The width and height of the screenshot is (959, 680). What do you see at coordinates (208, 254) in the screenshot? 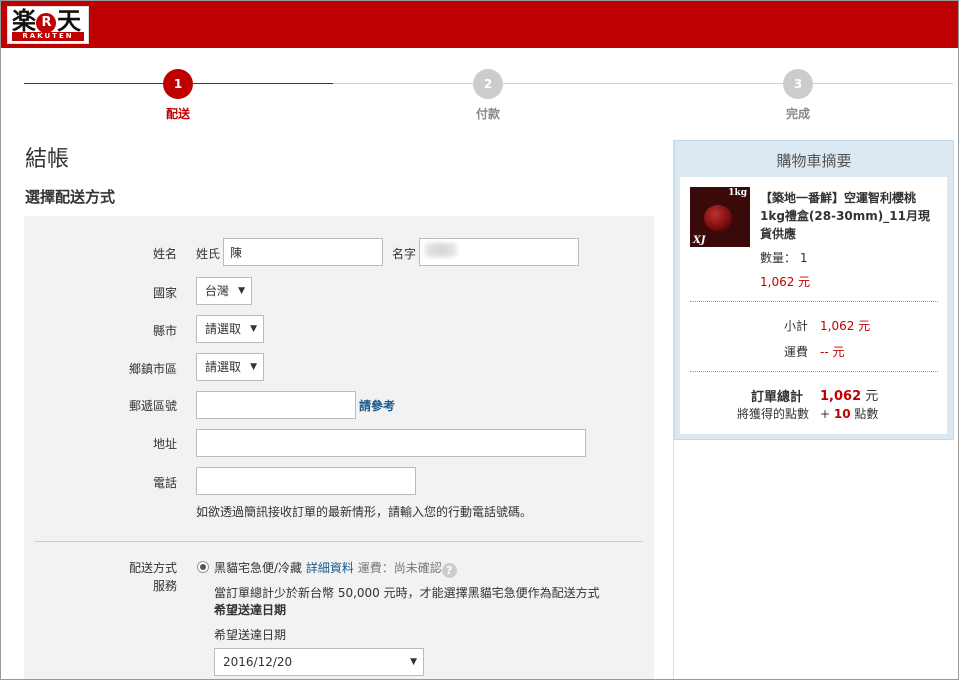
I see `surname-label: 姓氏` at bounding box center [208, 254].